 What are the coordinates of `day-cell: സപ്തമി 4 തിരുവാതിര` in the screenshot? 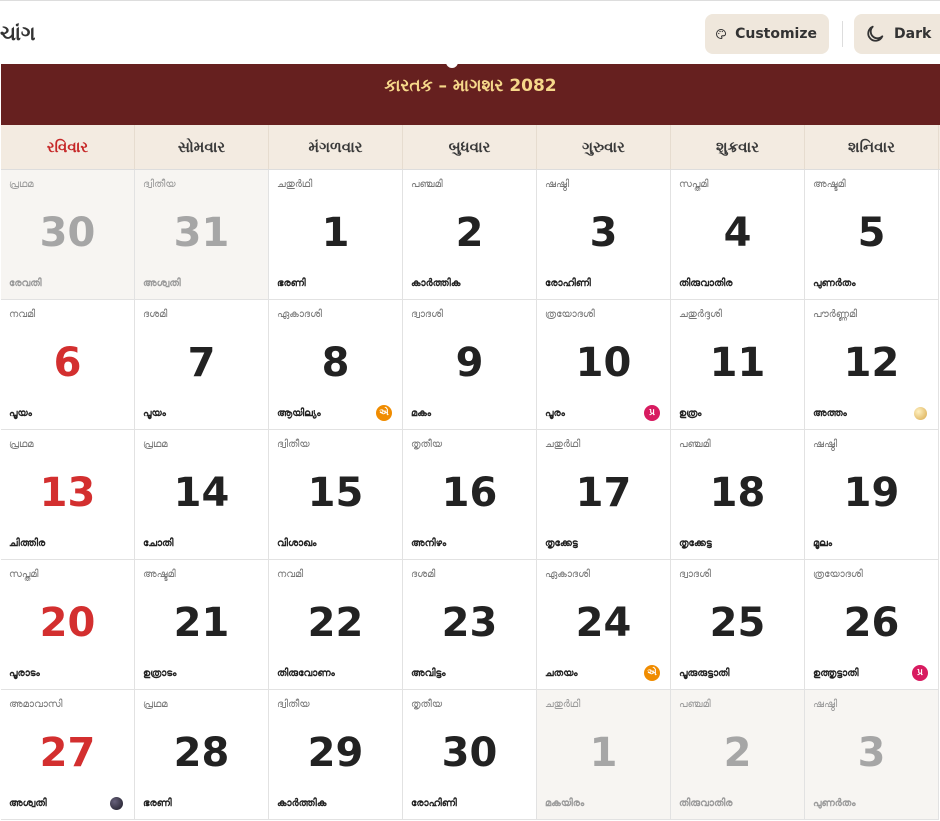 It's located at (738, 235).